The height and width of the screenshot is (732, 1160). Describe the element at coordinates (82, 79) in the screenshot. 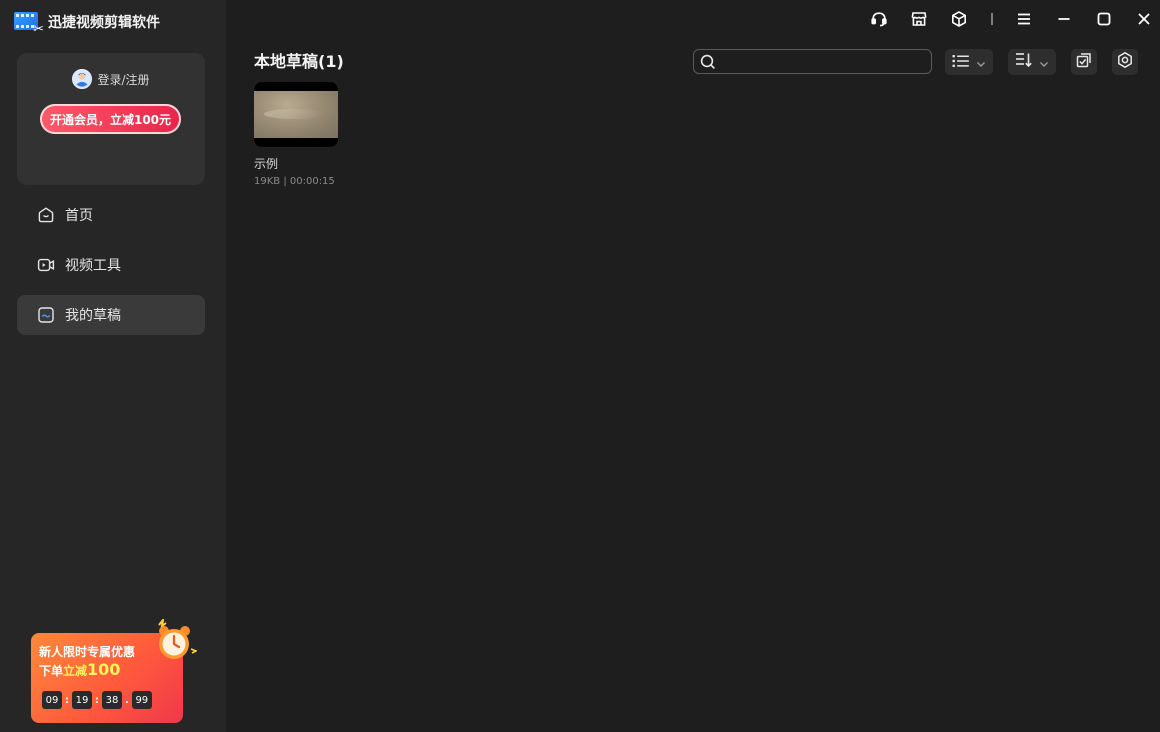

I see `avatar-icon` at that location.